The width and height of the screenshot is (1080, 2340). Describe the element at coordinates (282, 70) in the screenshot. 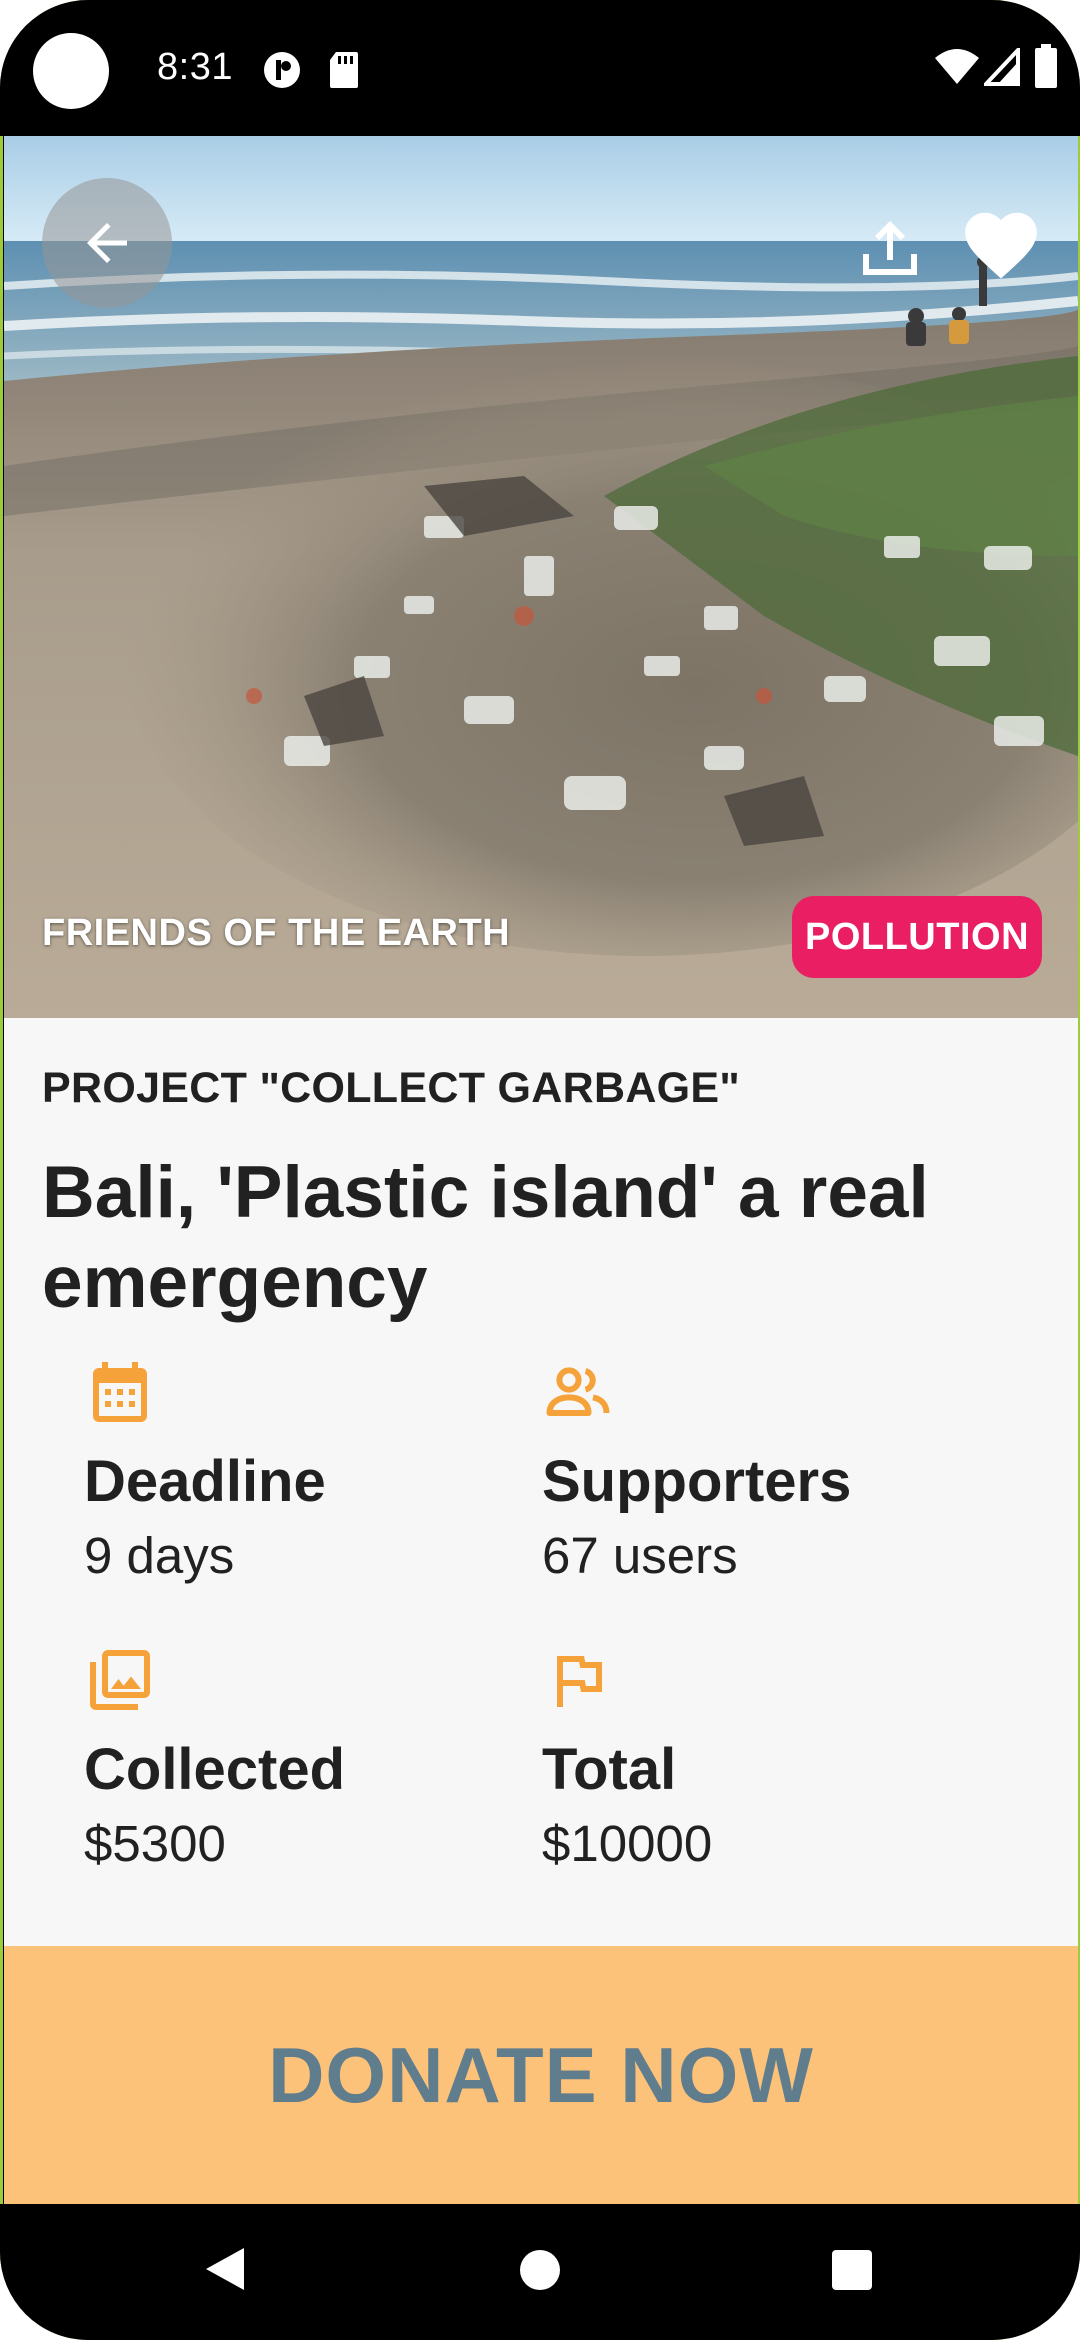

I see `notification-icon` at that location.